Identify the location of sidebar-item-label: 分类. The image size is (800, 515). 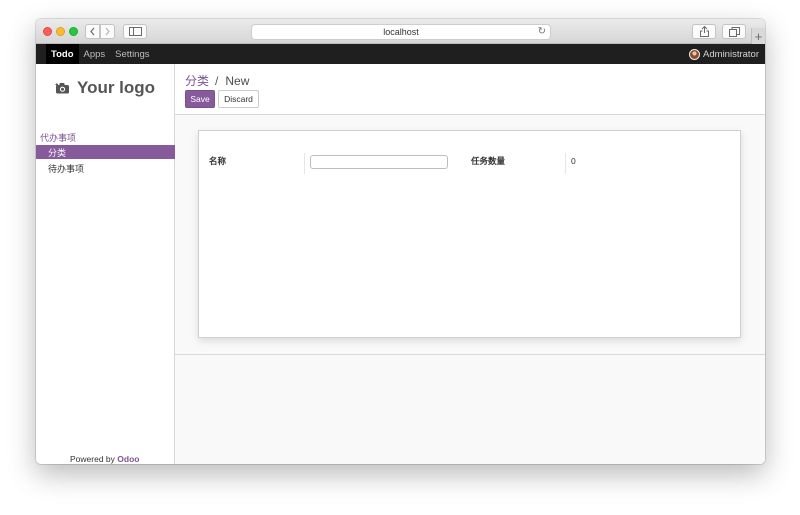
(57, 152).